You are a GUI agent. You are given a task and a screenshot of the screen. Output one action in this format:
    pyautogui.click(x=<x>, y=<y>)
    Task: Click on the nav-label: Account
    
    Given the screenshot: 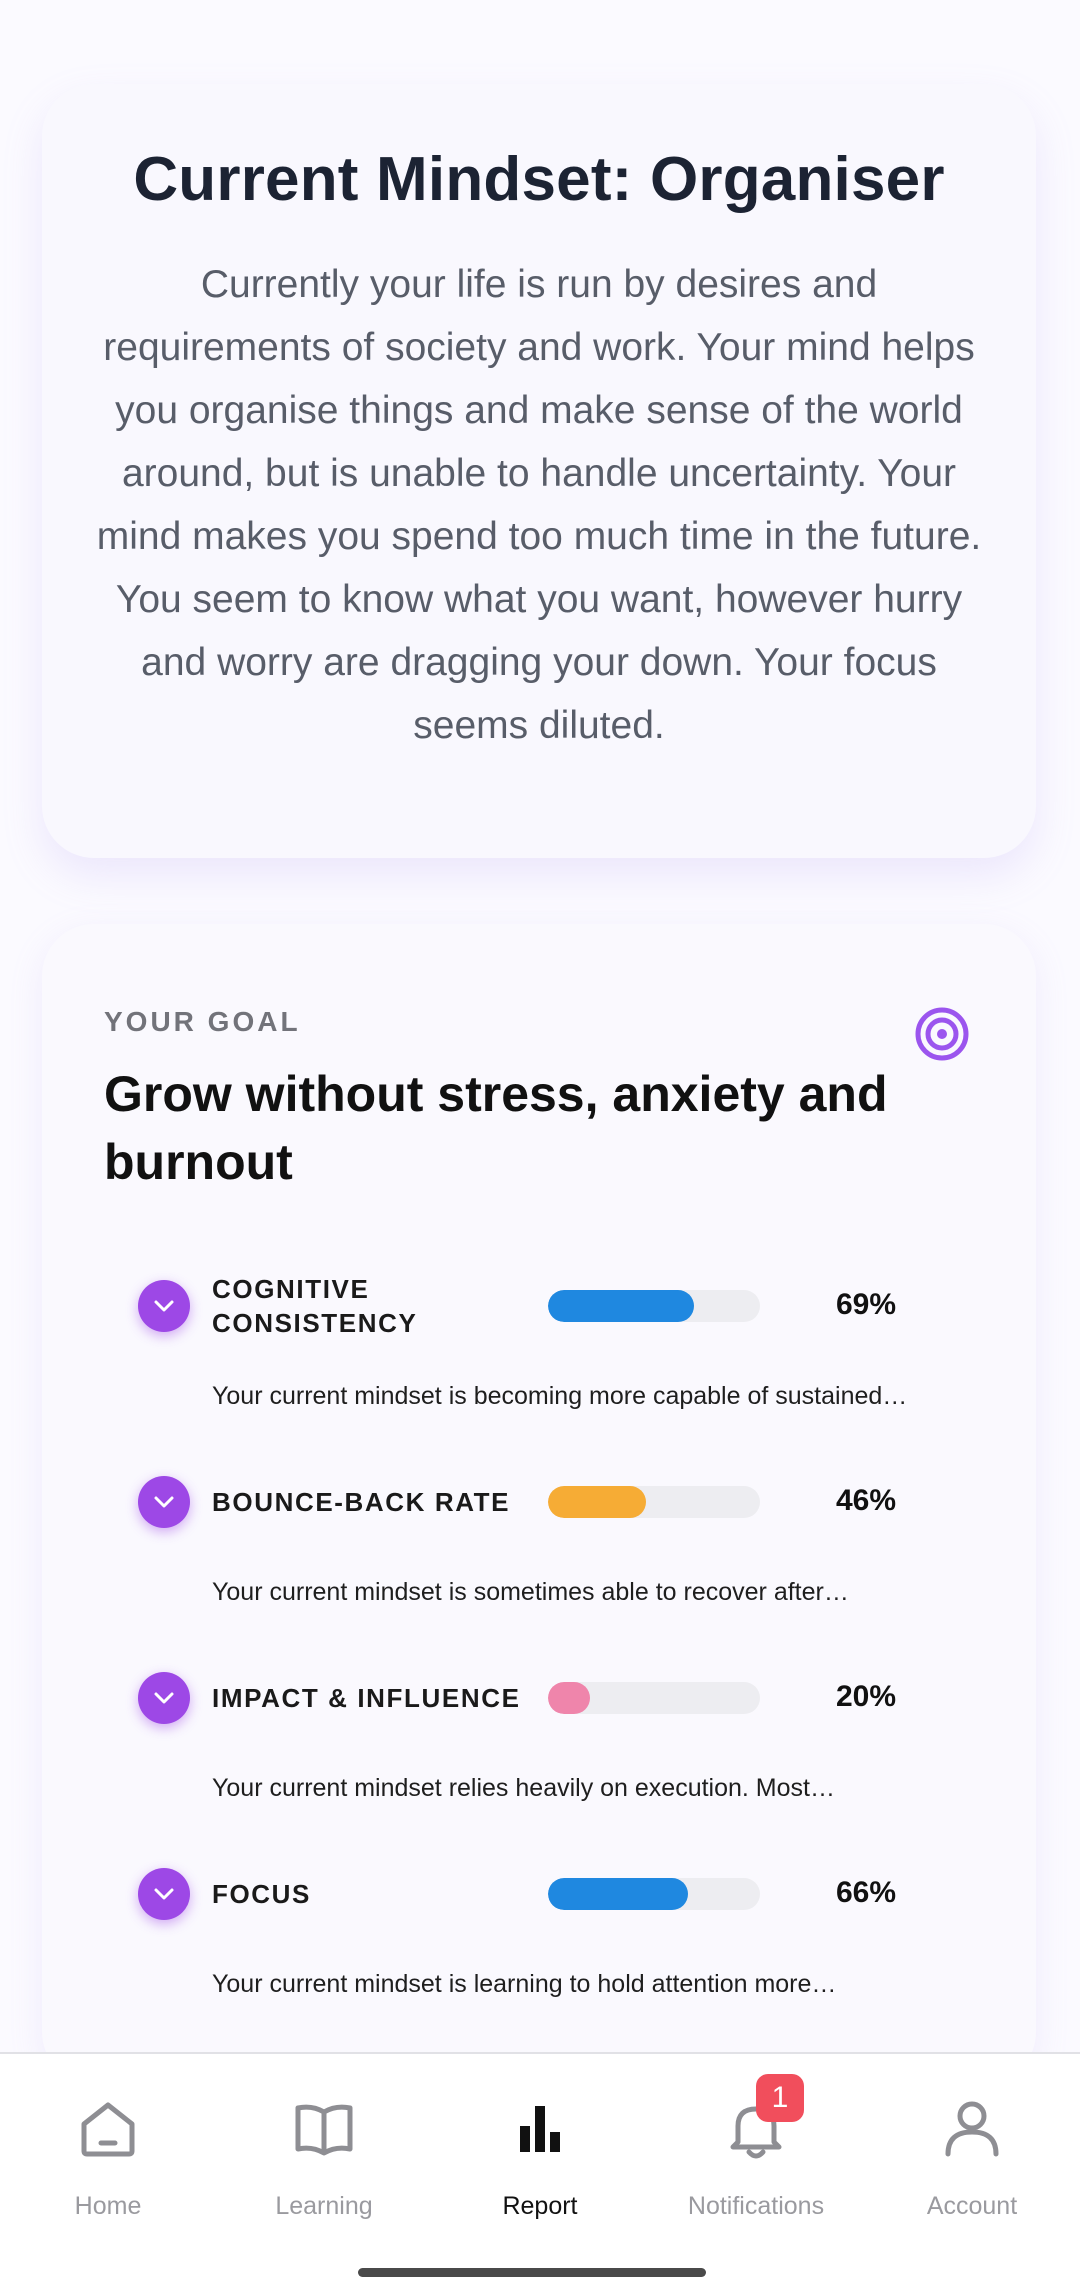 What is the action you would take?
    pyautogui.click(x=972, y=2206)
    